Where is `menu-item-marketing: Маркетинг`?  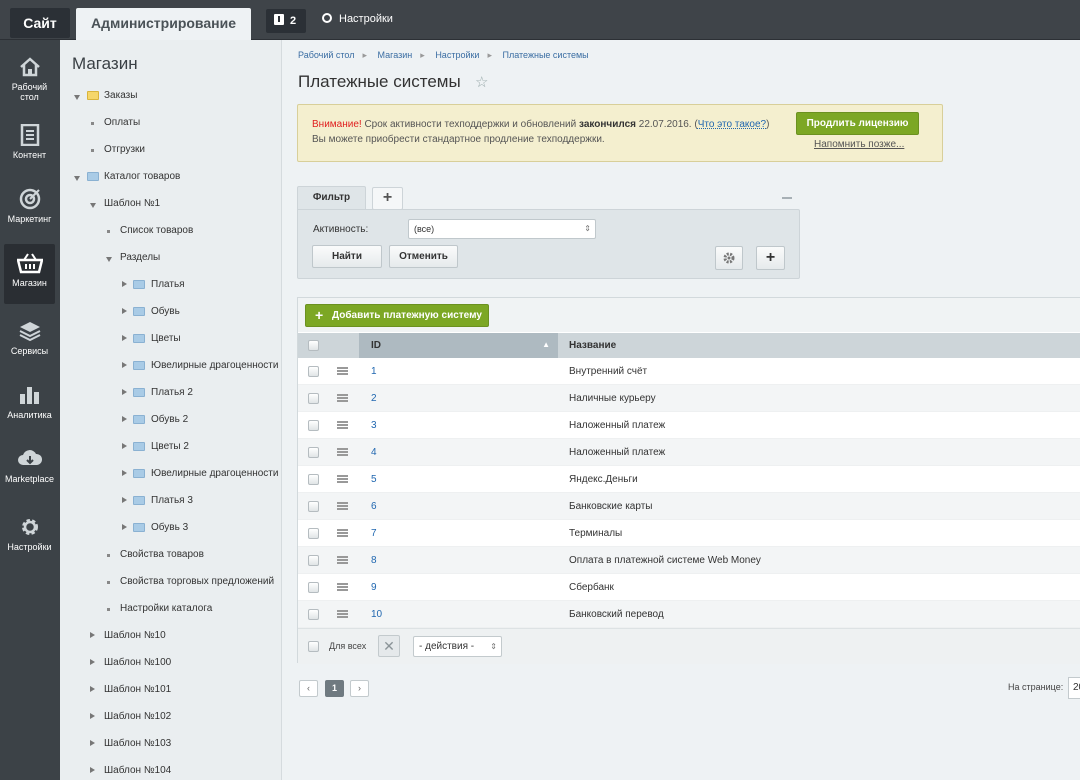 menu-item-marketing: Маркетинг is located at coordinates (29, 209).